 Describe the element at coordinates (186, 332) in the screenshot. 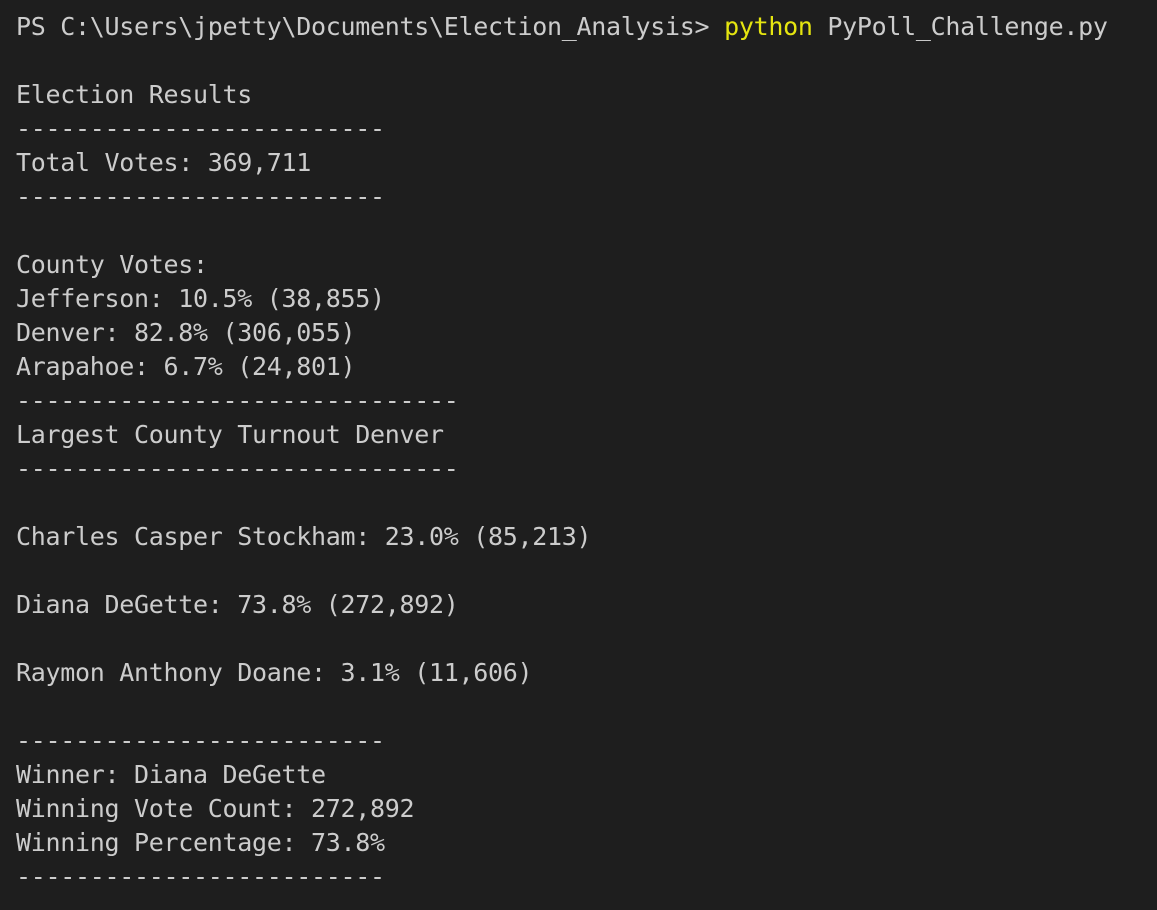

I see `county-result-denver: Denver: 82.8% (306,055)` at that location.